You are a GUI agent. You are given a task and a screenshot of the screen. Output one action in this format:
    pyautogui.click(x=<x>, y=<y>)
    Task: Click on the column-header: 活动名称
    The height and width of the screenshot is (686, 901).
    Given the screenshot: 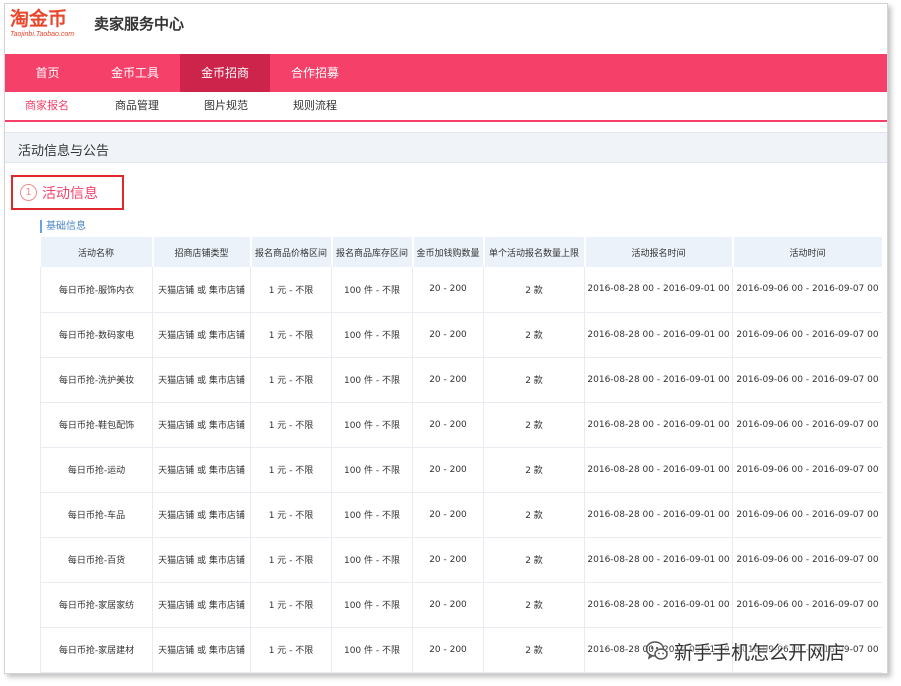 What is the action you would take?
    pyautogui.click(x=97, y=252)
    